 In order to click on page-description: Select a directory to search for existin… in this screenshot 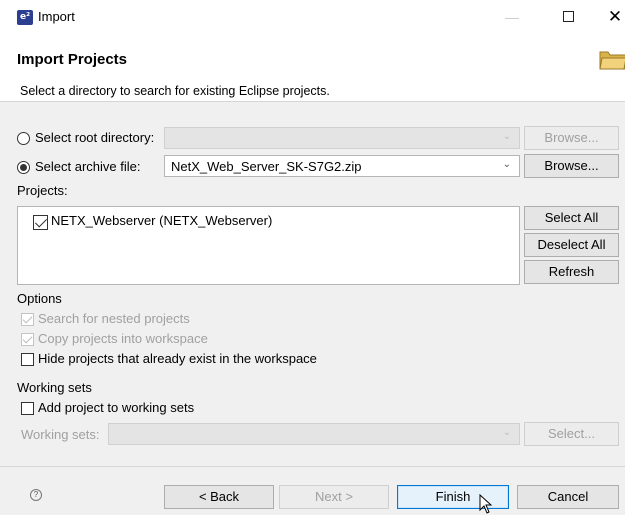, I will do `click(175, 91)`.